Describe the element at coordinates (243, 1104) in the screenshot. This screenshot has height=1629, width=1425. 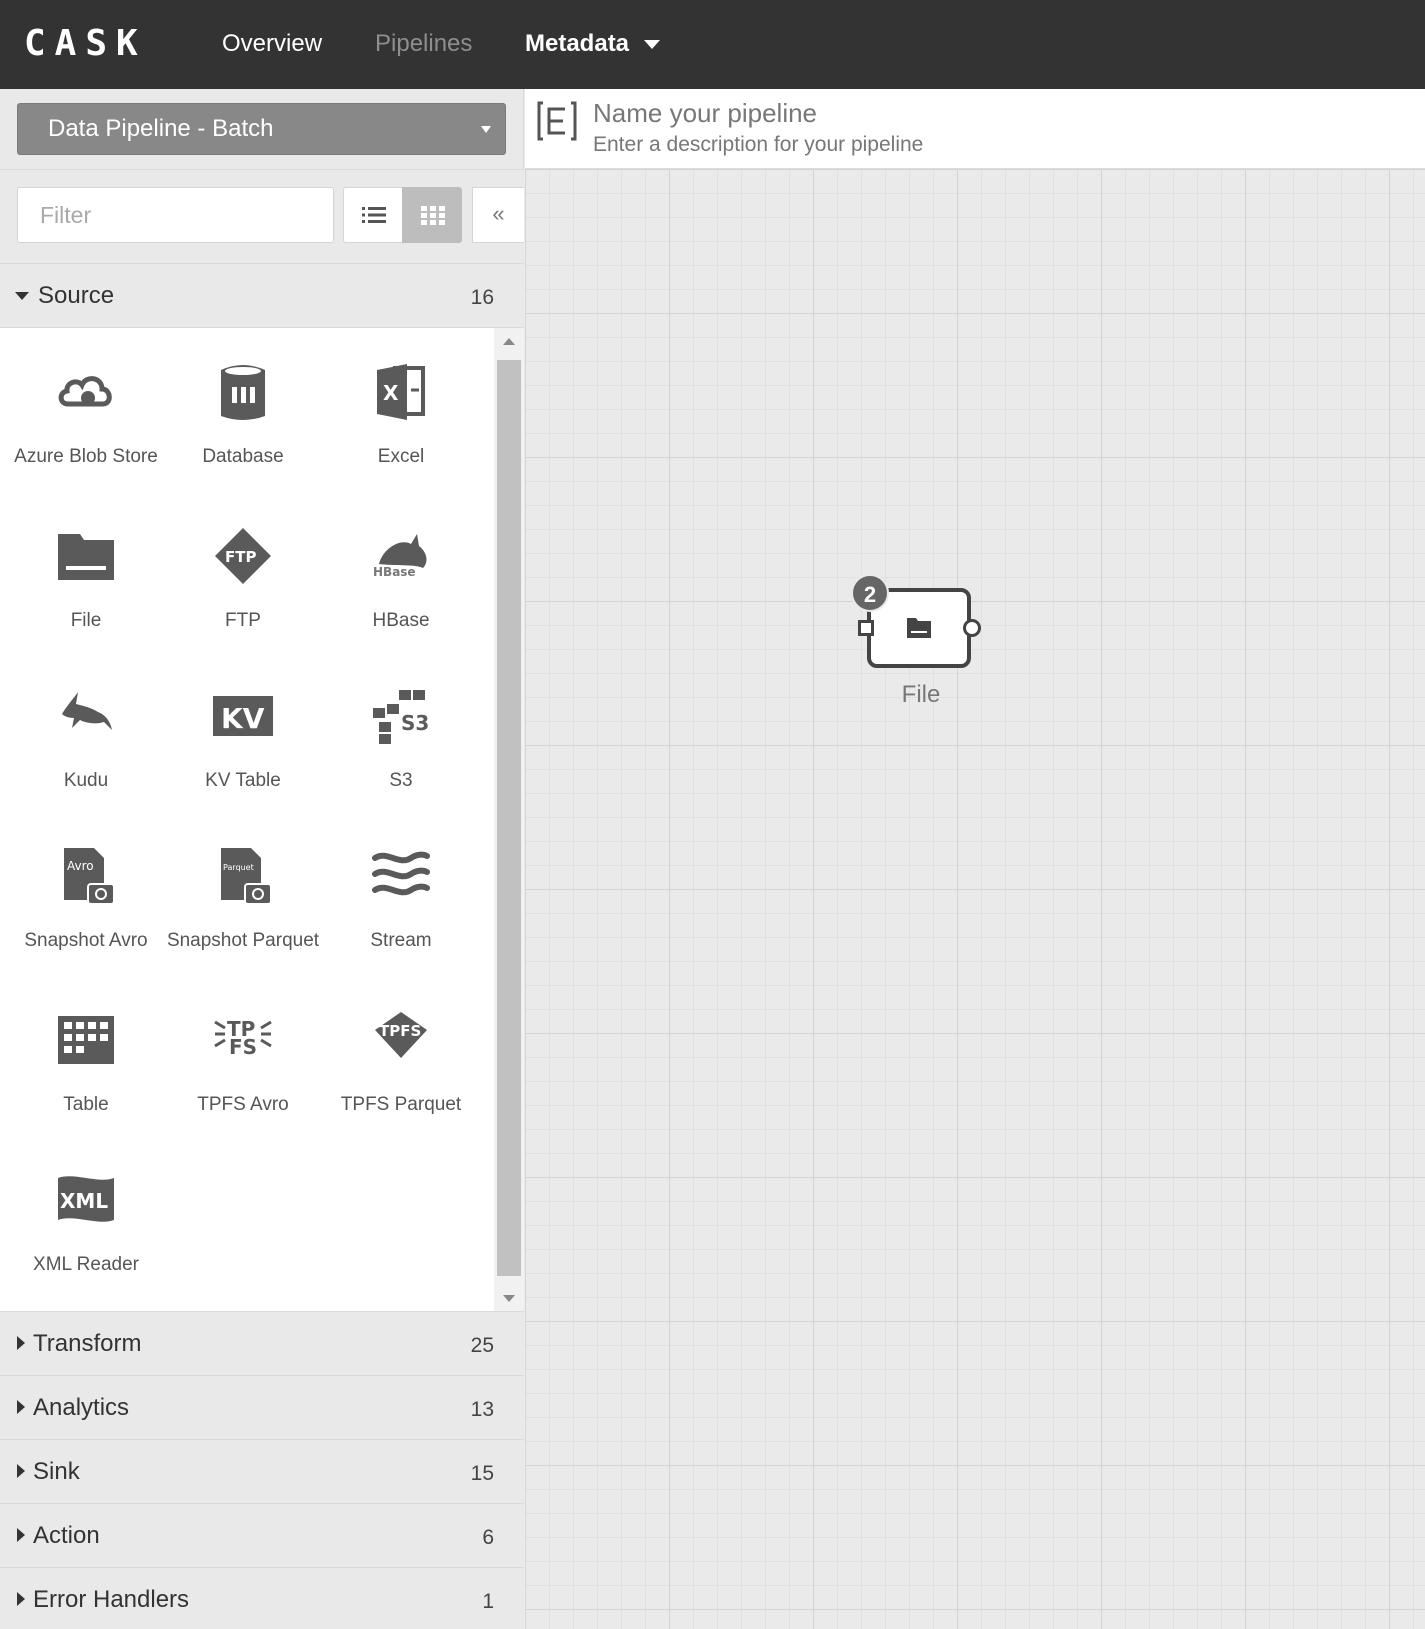
I see `plugin-label: TPFS Avro` at that location.